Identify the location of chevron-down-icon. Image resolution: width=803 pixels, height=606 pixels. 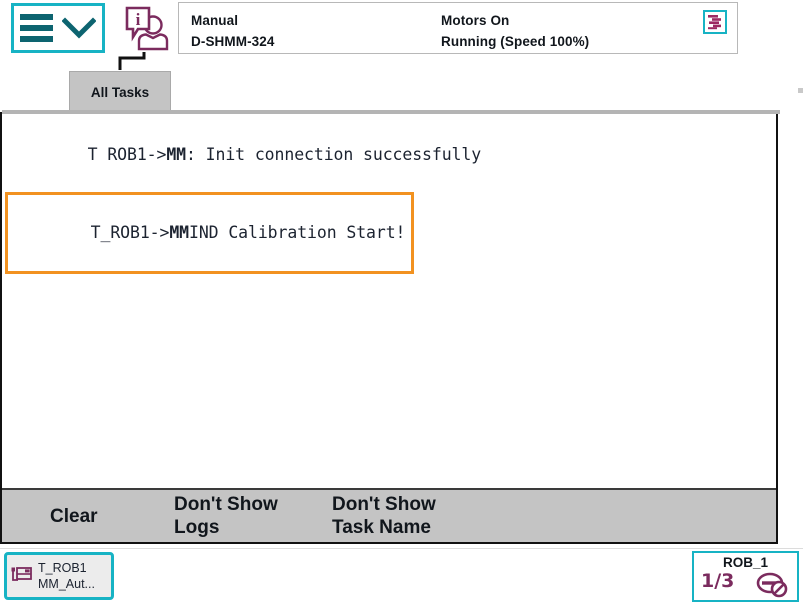
(79, 28).